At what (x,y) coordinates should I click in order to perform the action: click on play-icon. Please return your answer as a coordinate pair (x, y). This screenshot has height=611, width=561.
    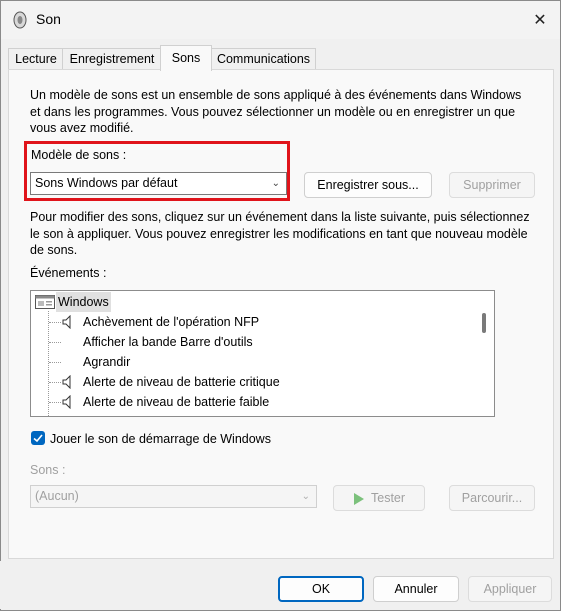
    Looking at the image, I should click on (359, 499).